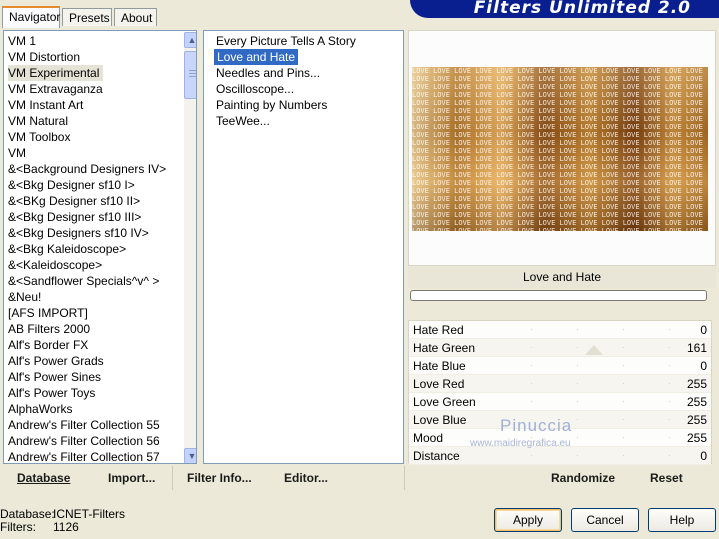 The image size is (719, 539). I want to click on reset-button-label: Reset, so click(666, 478).